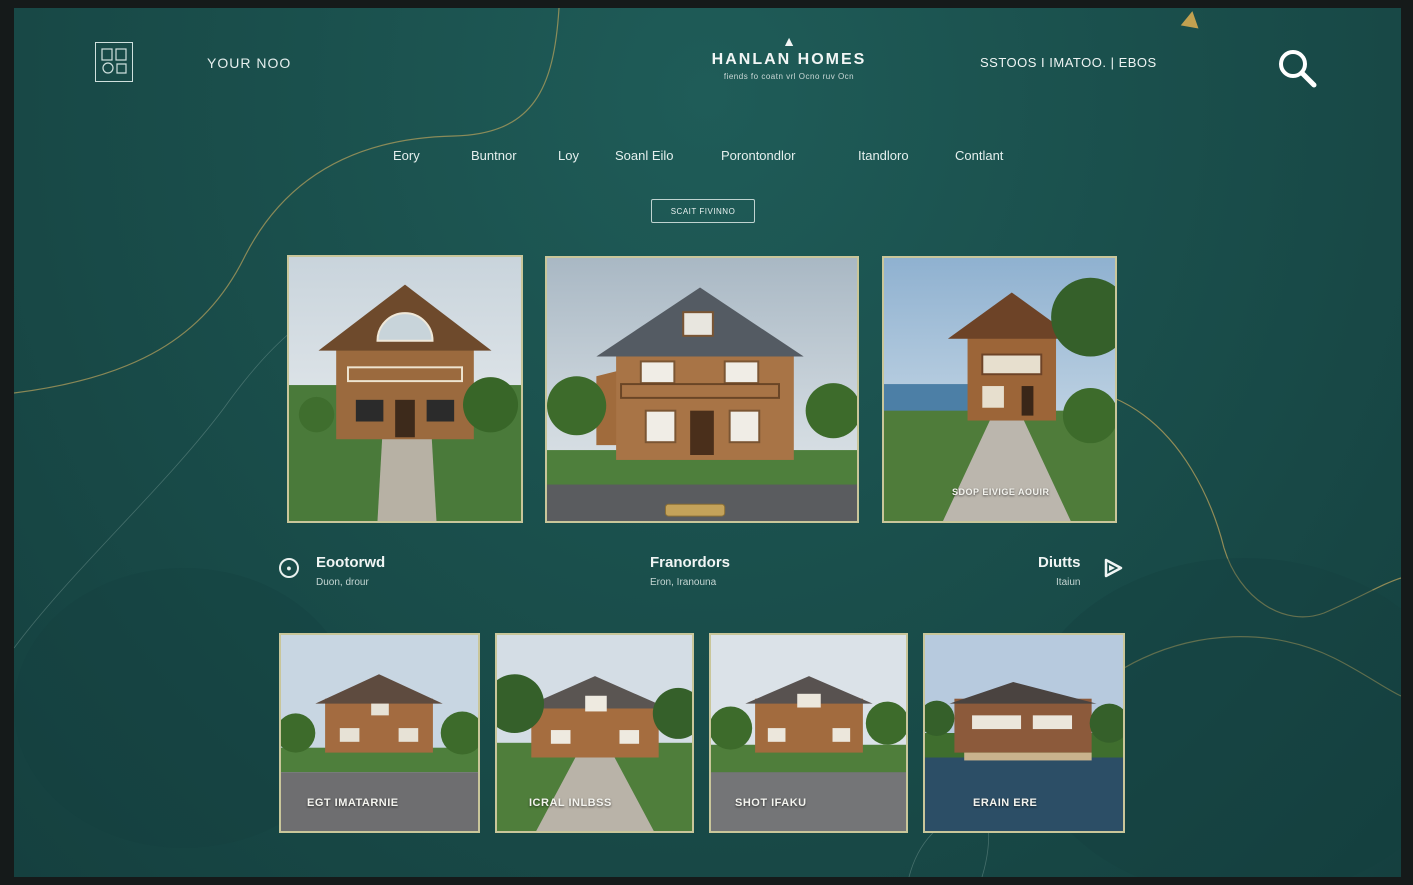 This screenshot has width=1413, height=885. What do you see at coordinates (342, 582) in the screenshot?
I see `info-left-sub: Duon, drour` at bounding box center [342, 582].